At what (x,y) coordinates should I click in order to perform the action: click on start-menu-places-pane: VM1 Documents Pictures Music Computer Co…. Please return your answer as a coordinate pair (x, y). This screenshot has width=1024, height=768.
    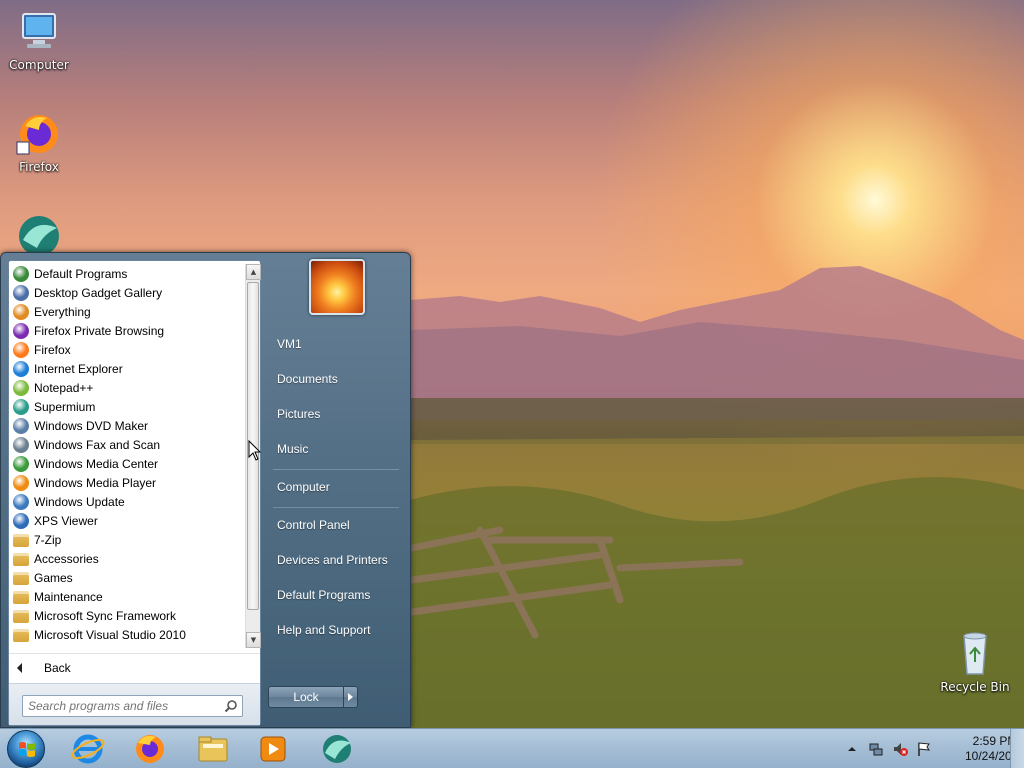
    Looking at the image, I should click on (336, 490).